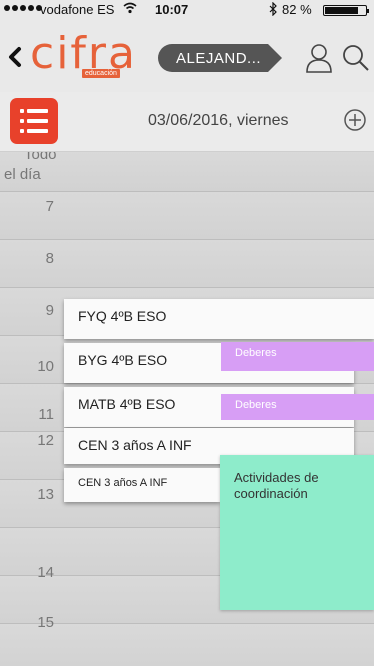 The height and width of the screenshot is (666, 374). Describe the element at coordinates (23, 10) in the screenshot. I see `signal-strength-icon` at that location.